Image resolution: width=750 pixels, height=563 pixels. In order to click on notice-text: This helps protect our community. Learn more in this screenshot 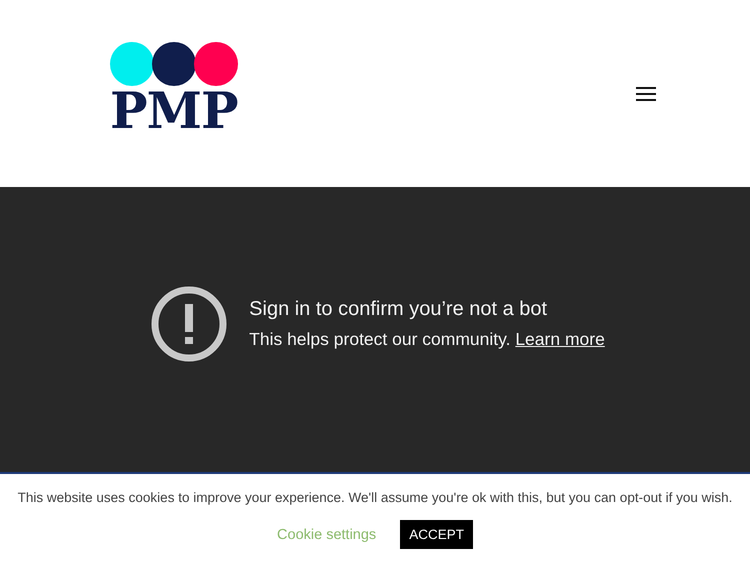, I will do `click(427, 339)`.